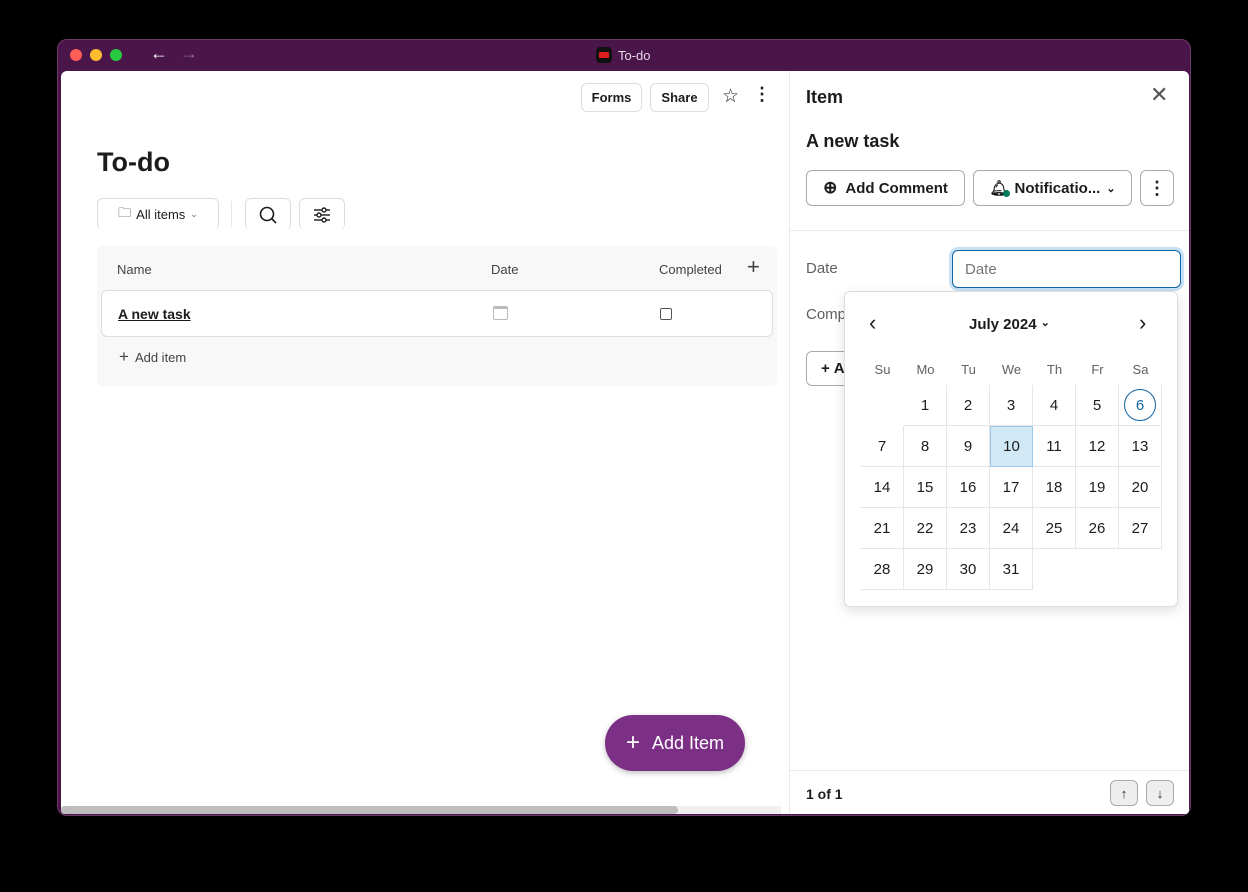 The image size is (1248, 892). I want to click on day-3: 3, so click(1011, 405).